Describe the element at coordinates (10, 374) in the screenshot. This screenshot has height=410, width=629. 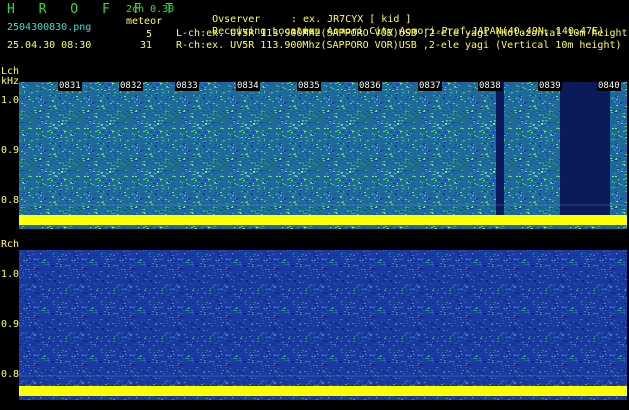
I see `rch-tick-0-8: 0.8` at that location.